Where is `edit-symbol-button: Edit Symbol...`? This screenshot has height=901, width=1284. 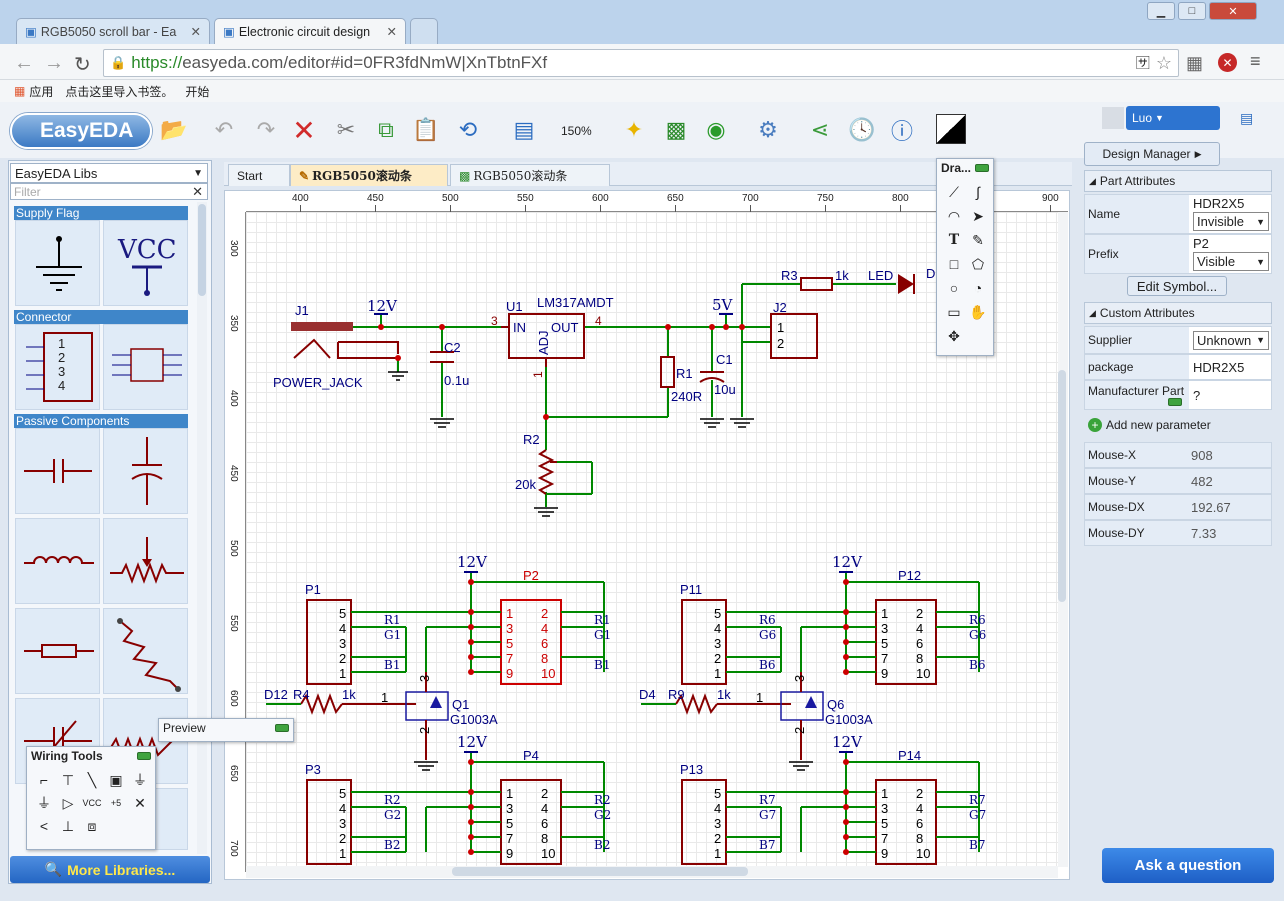
edit-symbol-button: Edit Symbol... is located at coordinates (1177, 286).